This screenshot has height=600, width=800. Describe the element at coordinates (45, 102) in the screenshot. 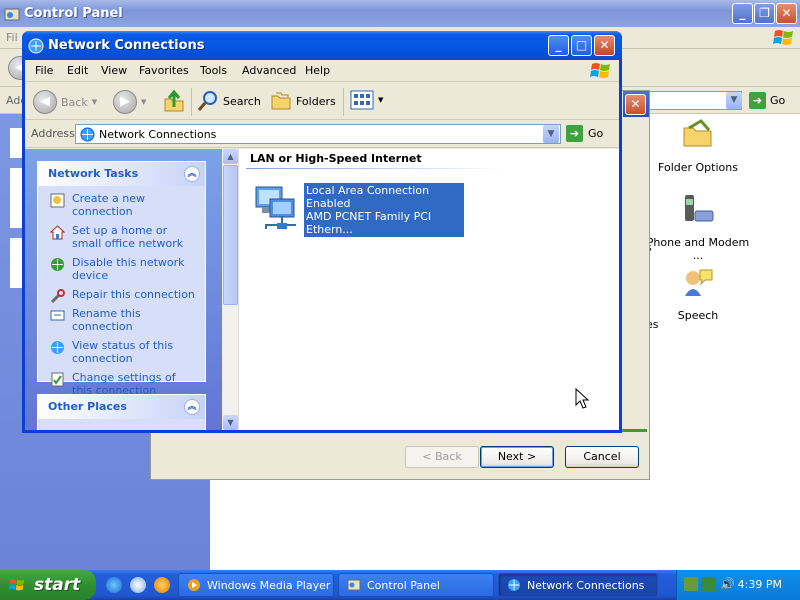

I see `back-arrow-icon: ◀` at that location.